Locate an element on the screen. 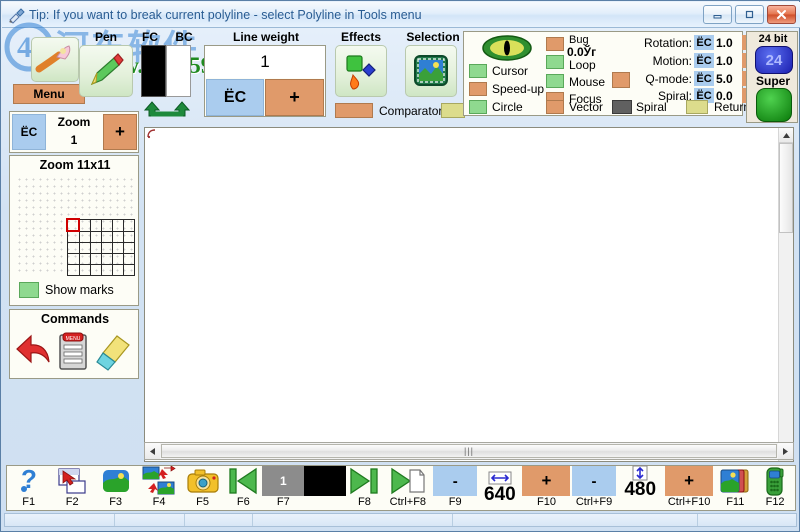 The image size is (800, 532). fkey-ctrl-f10-button: + Ctrl+F10 is located at coordinates (689, 488).